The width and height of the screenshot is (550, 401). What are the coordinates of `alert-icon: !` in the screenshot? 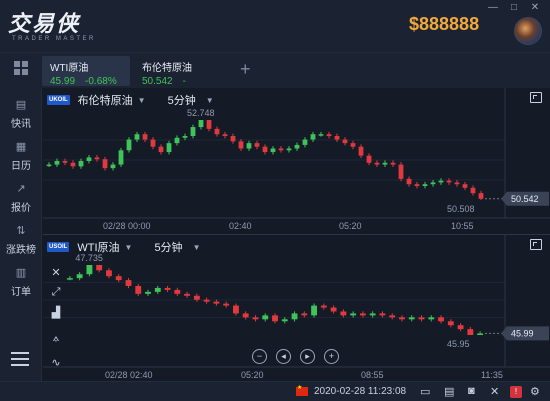 It's located at (516, 392).